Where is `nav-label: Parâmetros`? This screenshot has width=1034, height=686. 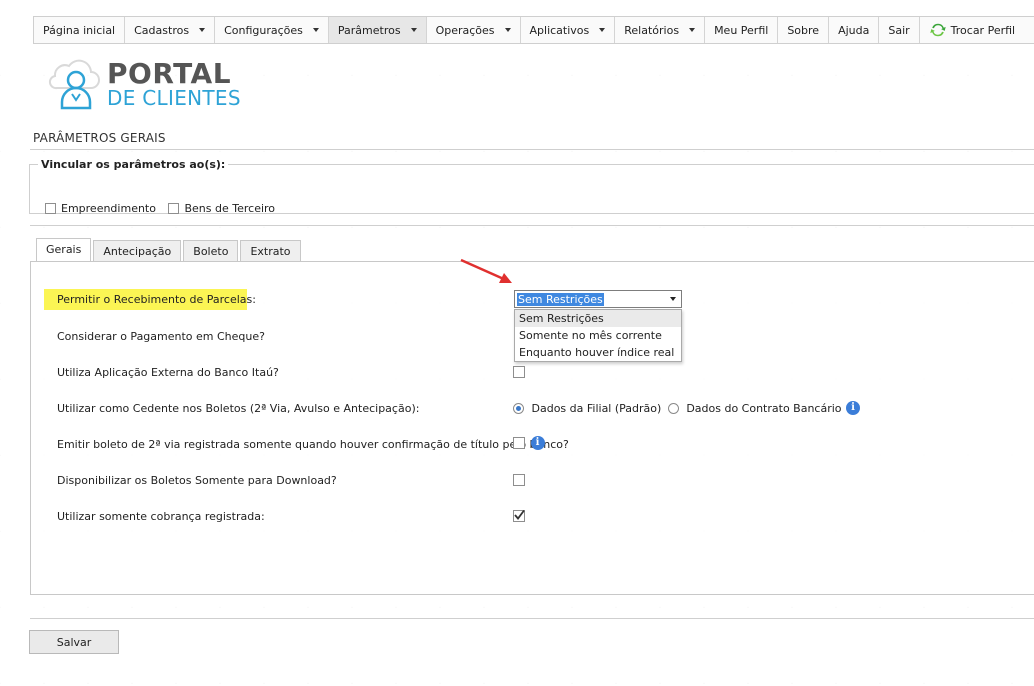
nav-label: Parâmetros is located at coordinates (369, 30).